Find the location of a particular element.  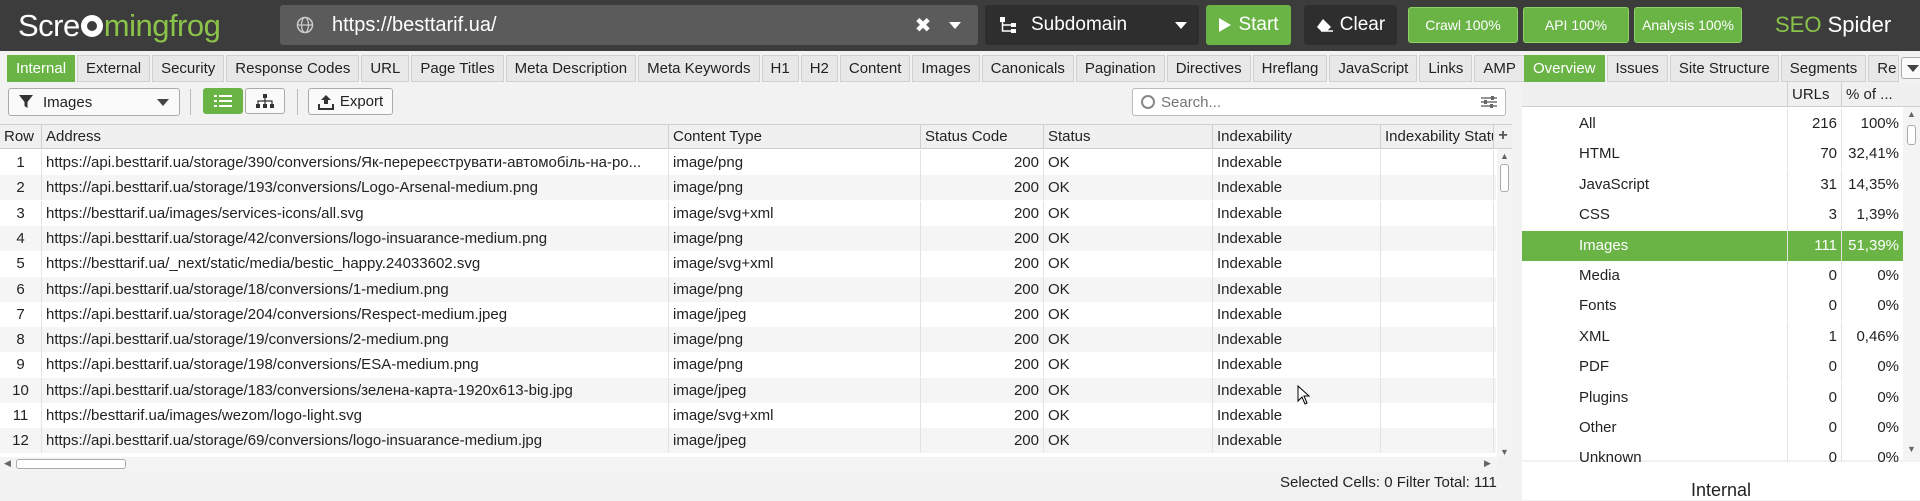

tab-external: External is located at coordinates (114, 68).